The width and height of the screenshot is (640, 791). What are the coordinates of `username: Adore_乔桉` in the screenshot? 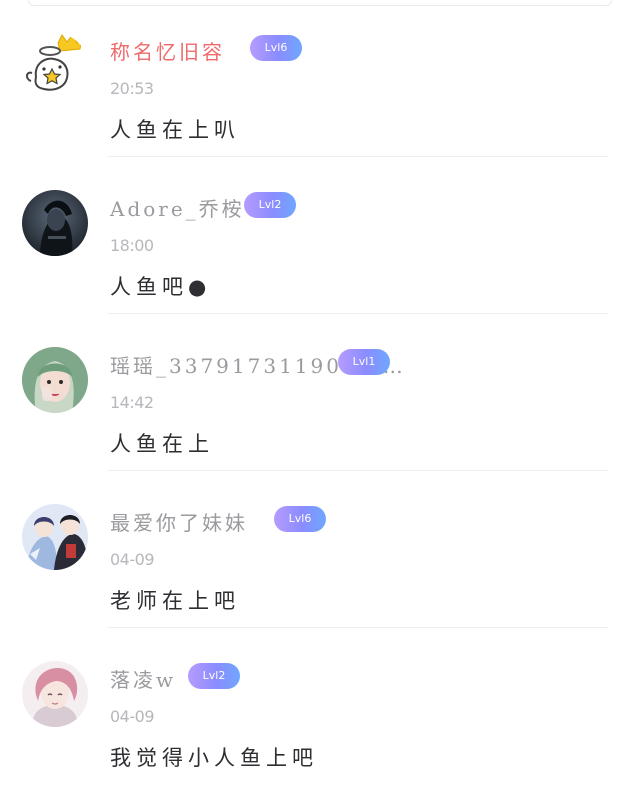 It's located at (177, 207).